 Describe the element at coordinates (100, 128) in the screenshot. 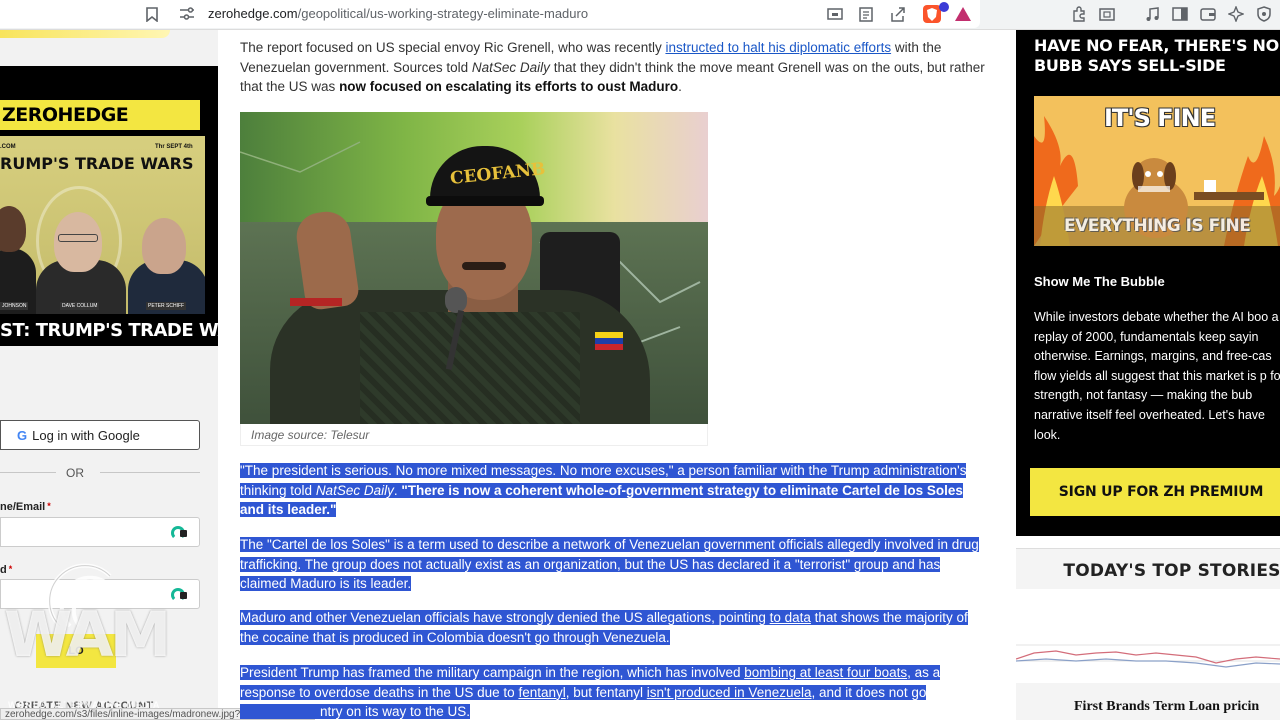

I see `debates-title: ZEROHEDGE DEBATES` at that location.